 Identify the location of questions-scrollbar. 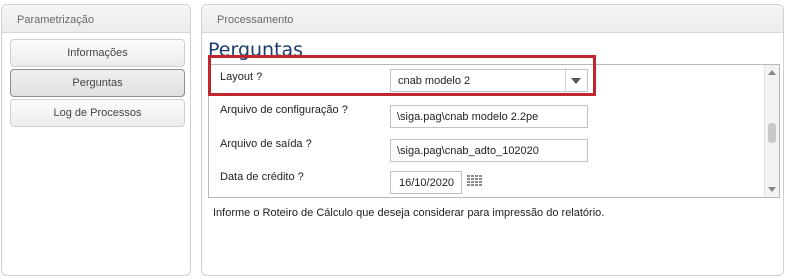
(771, 131).